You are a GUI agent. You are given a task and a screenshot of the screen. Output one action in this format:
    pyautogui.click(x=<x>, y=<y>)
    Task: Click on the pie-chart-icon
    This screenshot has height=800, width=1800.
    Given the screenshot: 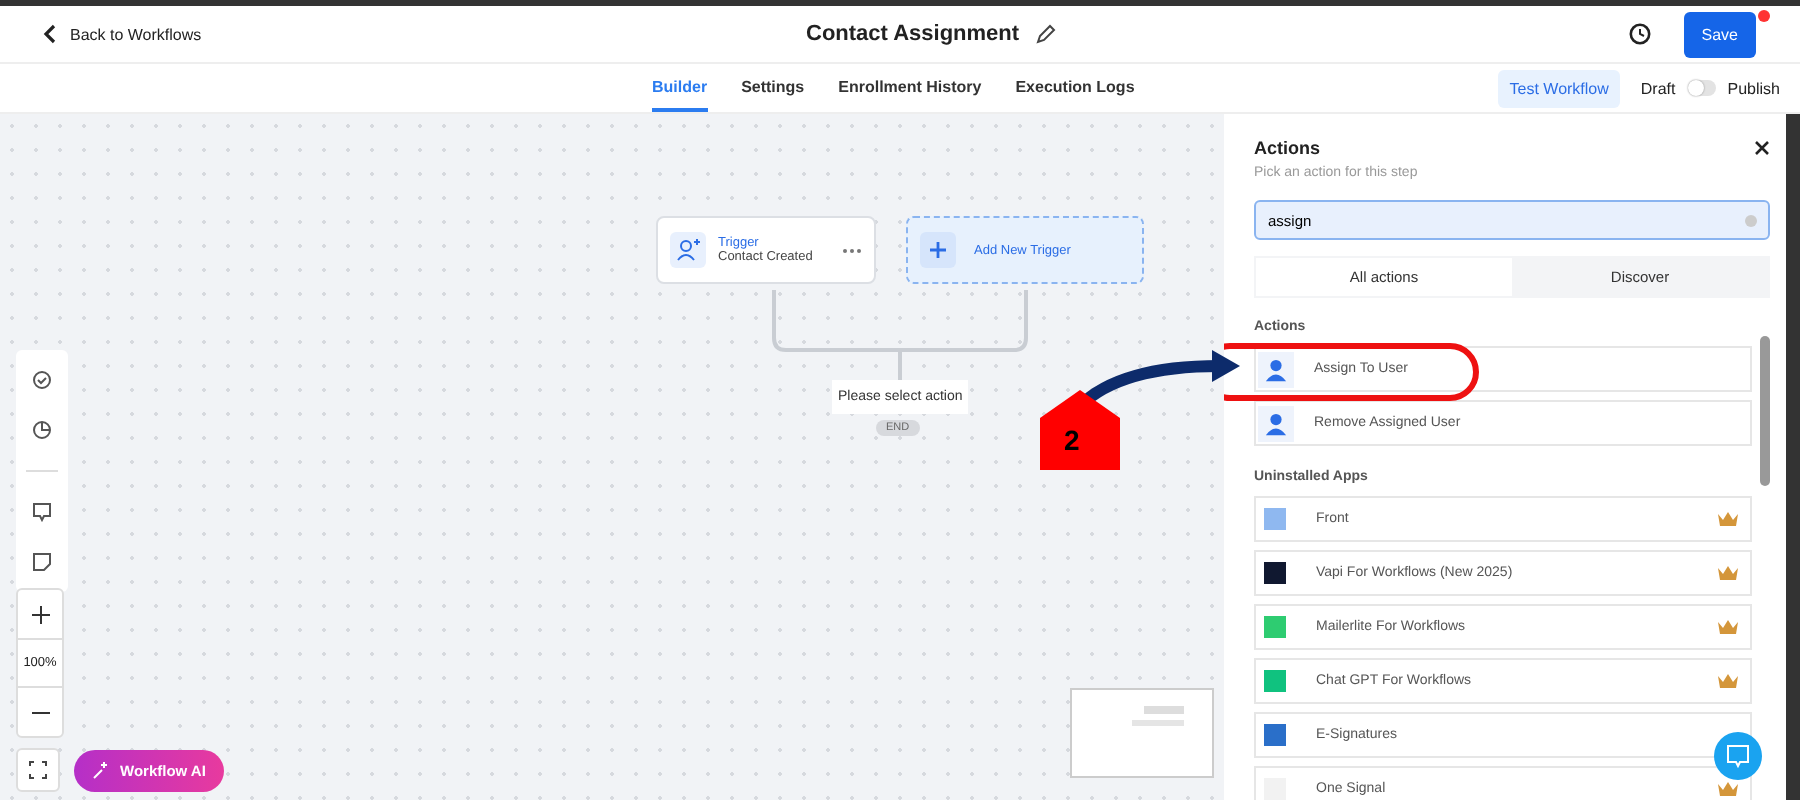 What is the action you would take?
    pyautogui.click(x=42, y=430)
    